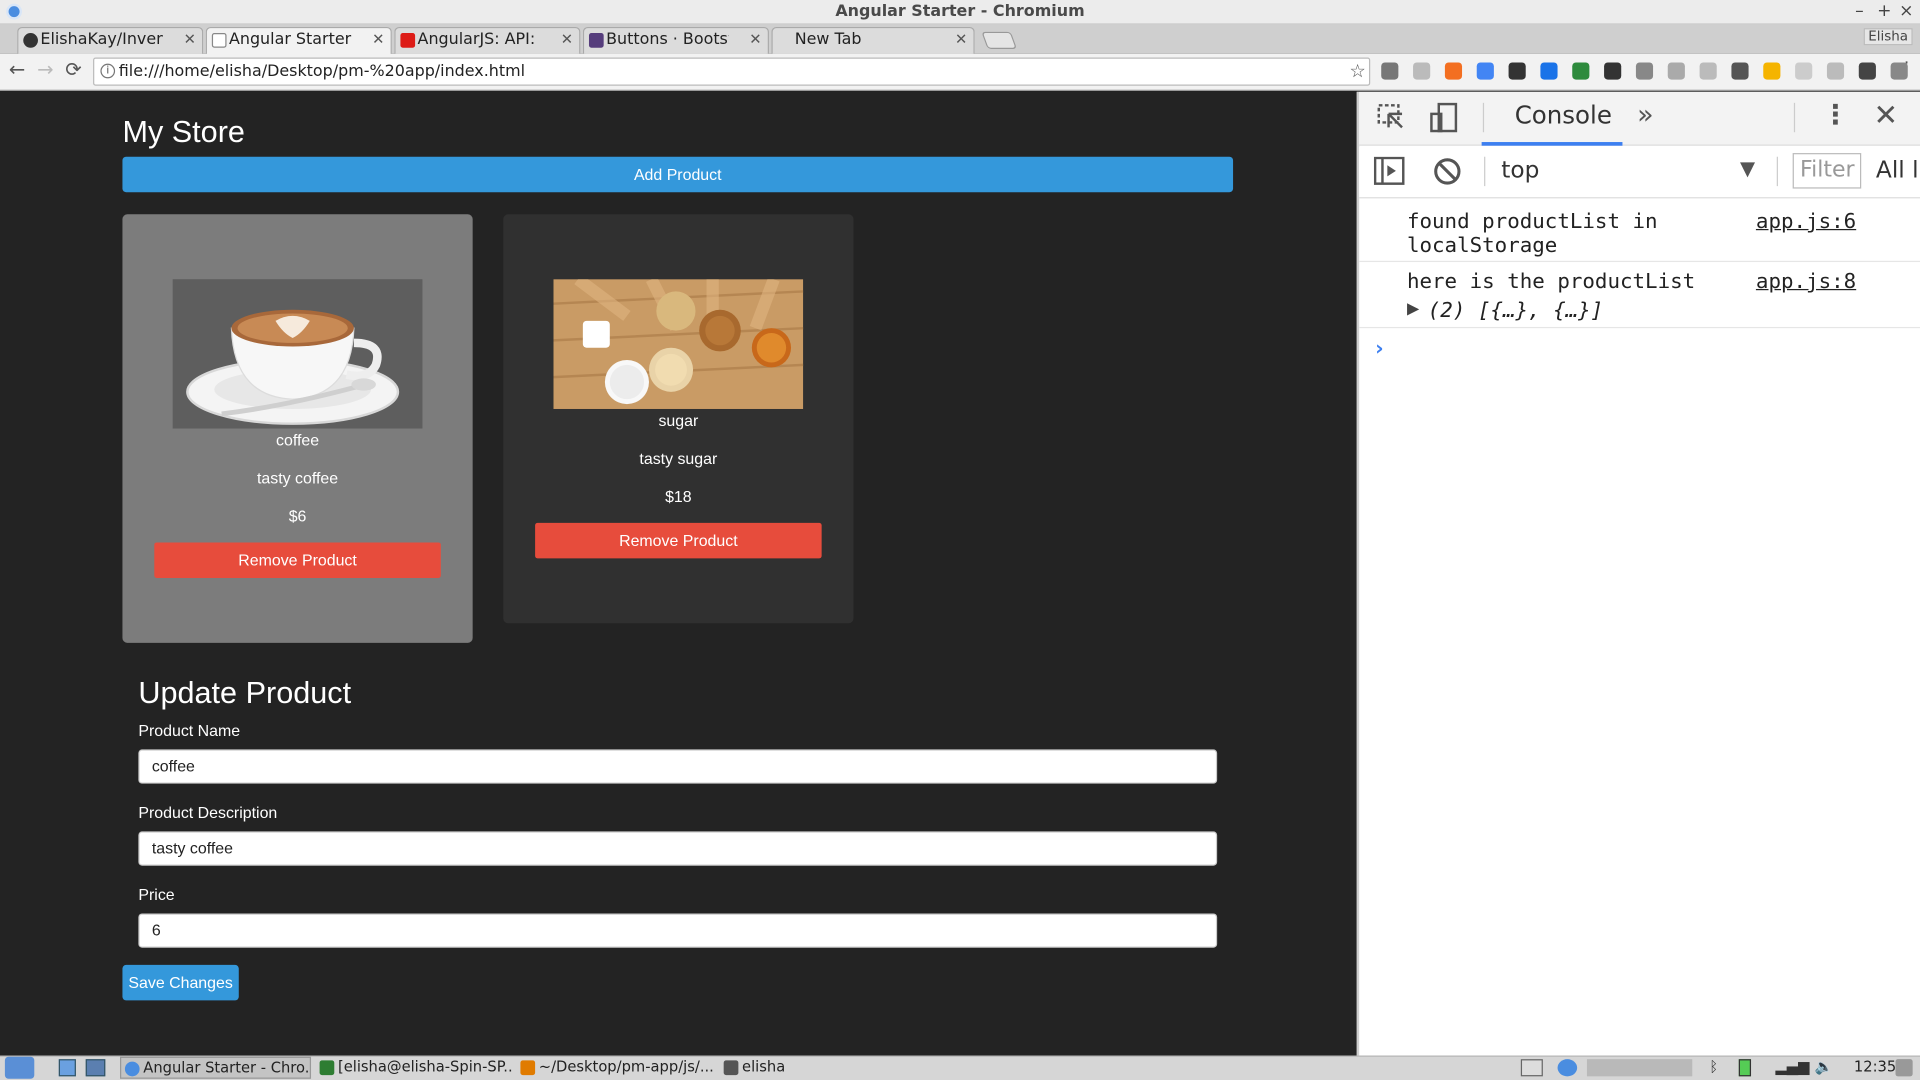  Describe the element at coordinates (678, 766) in the screenshot. I see `product-name-input: coffee` at that location.